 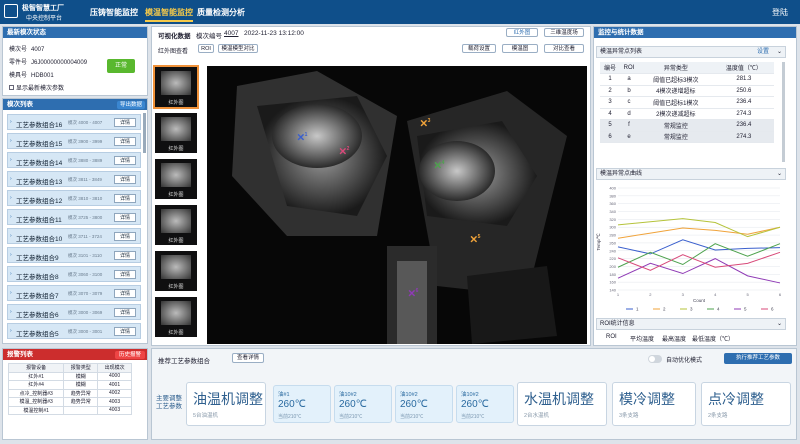 I want to click on abnormal-cell: 阈值已超标3模次, so click(x=675, y=79).